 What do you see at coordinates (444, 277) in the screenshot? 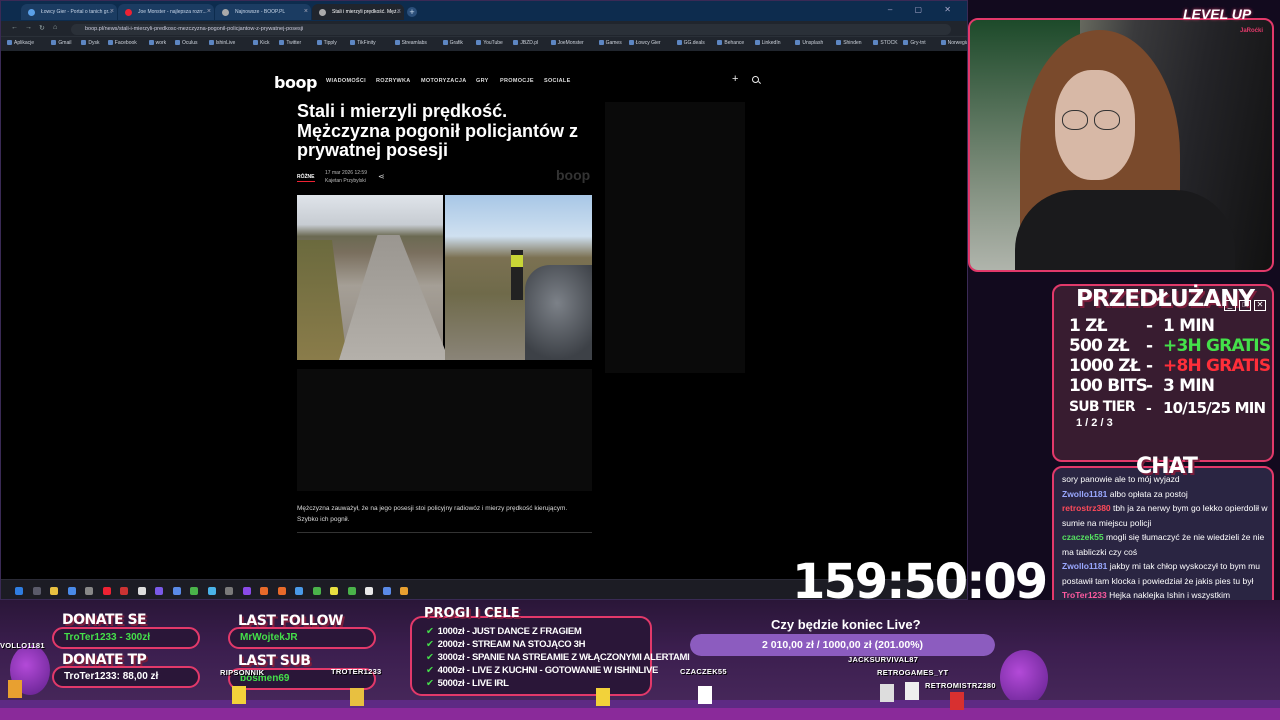
I see `article-photo` at bounding box center [444, 277].